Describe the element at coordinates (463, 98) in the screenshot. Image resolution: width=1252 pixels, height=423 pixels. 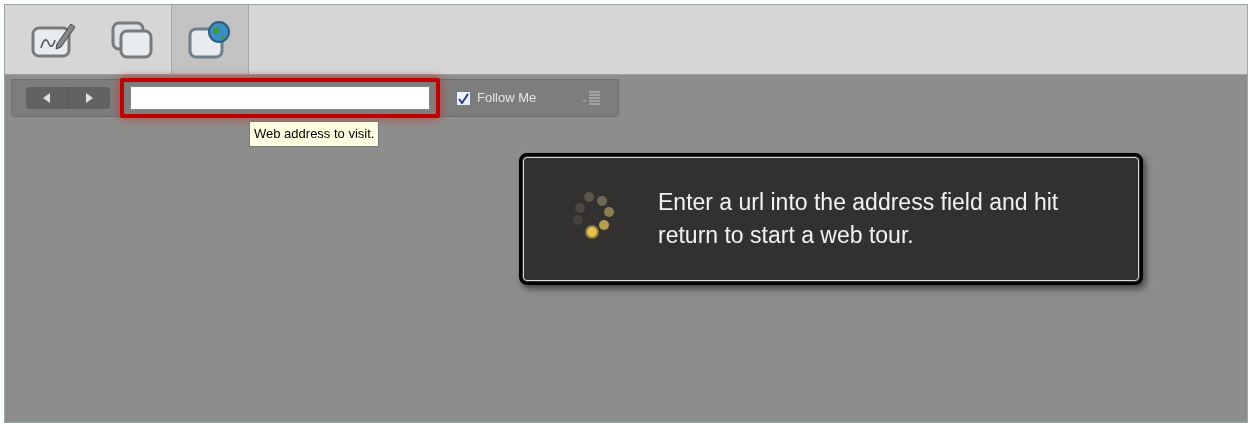
I see `follow-me-checkbox` at that location.